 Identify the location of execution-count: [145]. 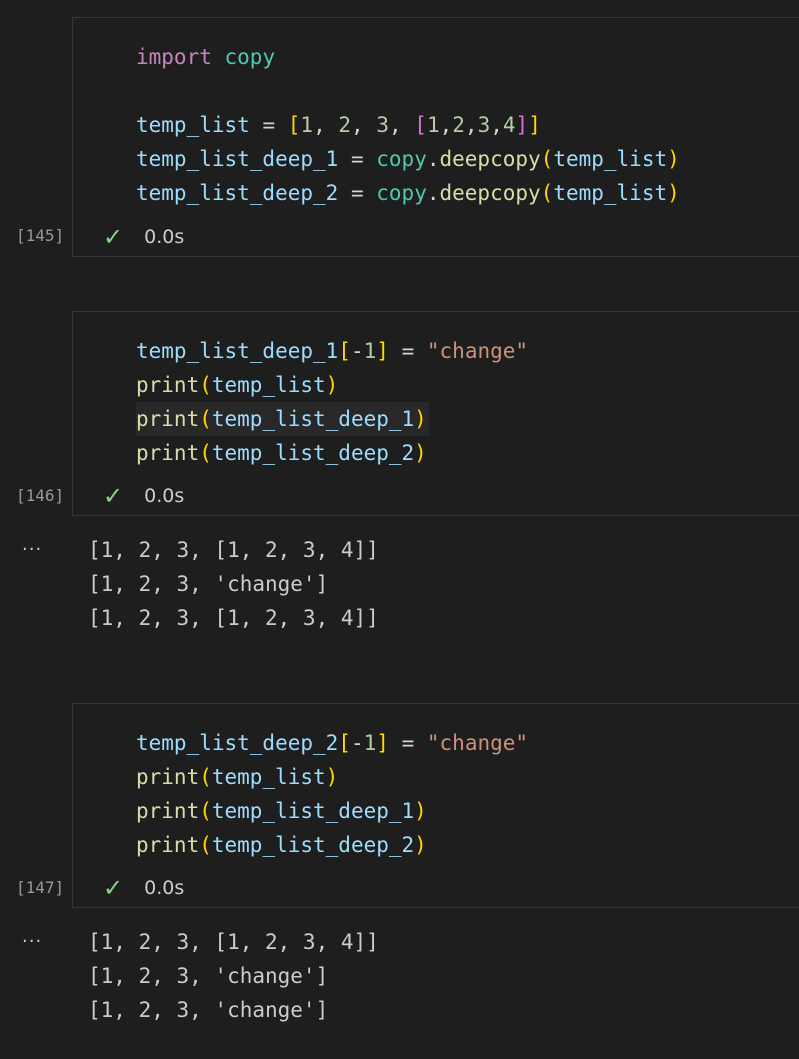
(40, 235).